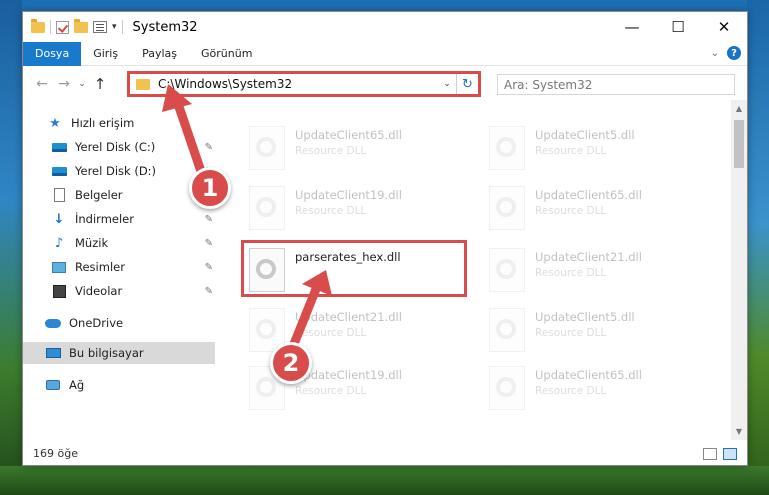  What do you see at coordinates (104, 219) in the screenshot?
I see `sidebar-item-label: İndirmeler` at bounding box center [104, 219].